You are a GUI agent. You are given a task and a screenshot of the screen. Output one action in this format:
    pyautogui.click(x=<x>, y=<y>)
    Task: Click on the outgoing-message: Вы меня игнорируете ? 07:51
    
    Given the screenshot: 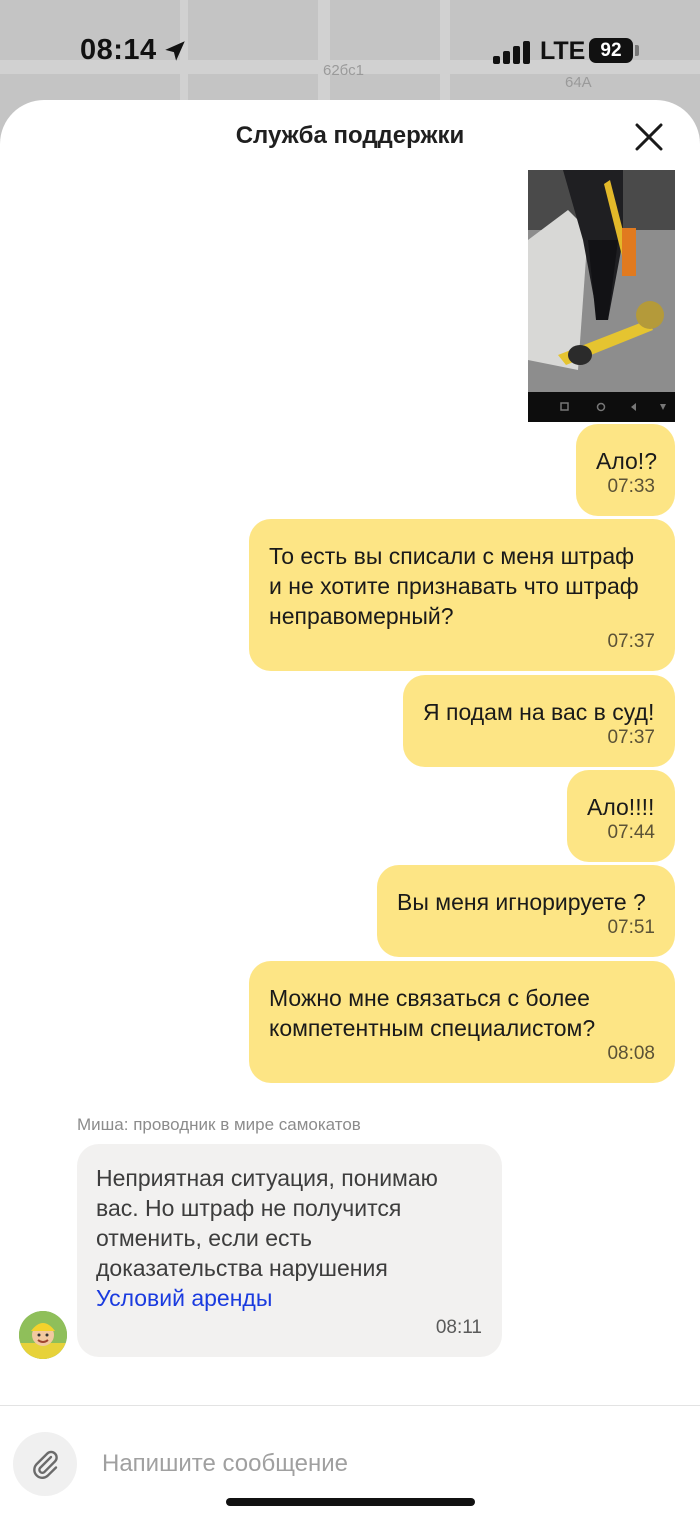 What is the action you would take?
    pyautogui.click(x=526, y=911)
    